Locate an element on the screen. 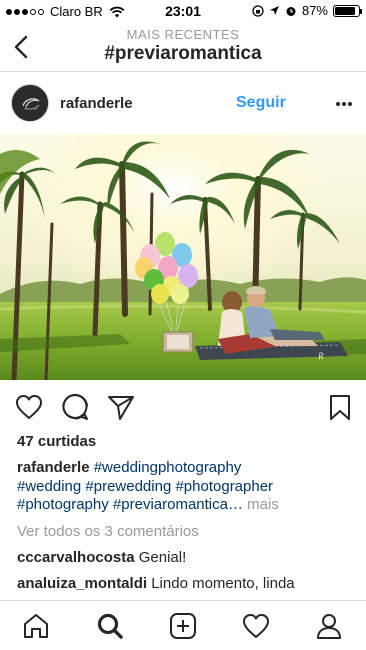 Image resolution: width=366 pixels, height=650 pixels. avatar is located at coordinates (30, 103).